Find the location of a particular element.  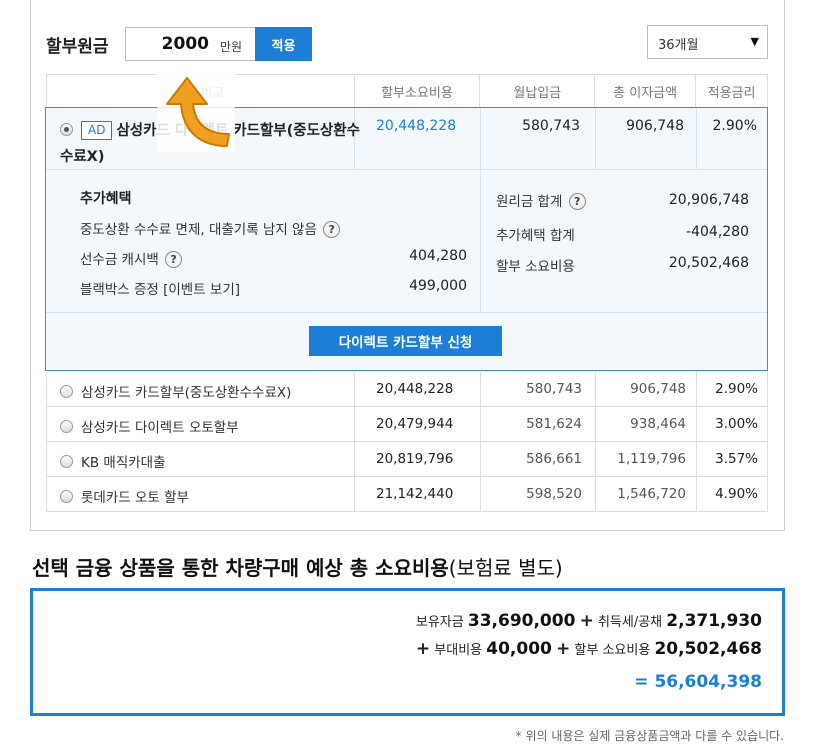

summary-label: 추가혜택 합계 is located at coordinates (535, 236).